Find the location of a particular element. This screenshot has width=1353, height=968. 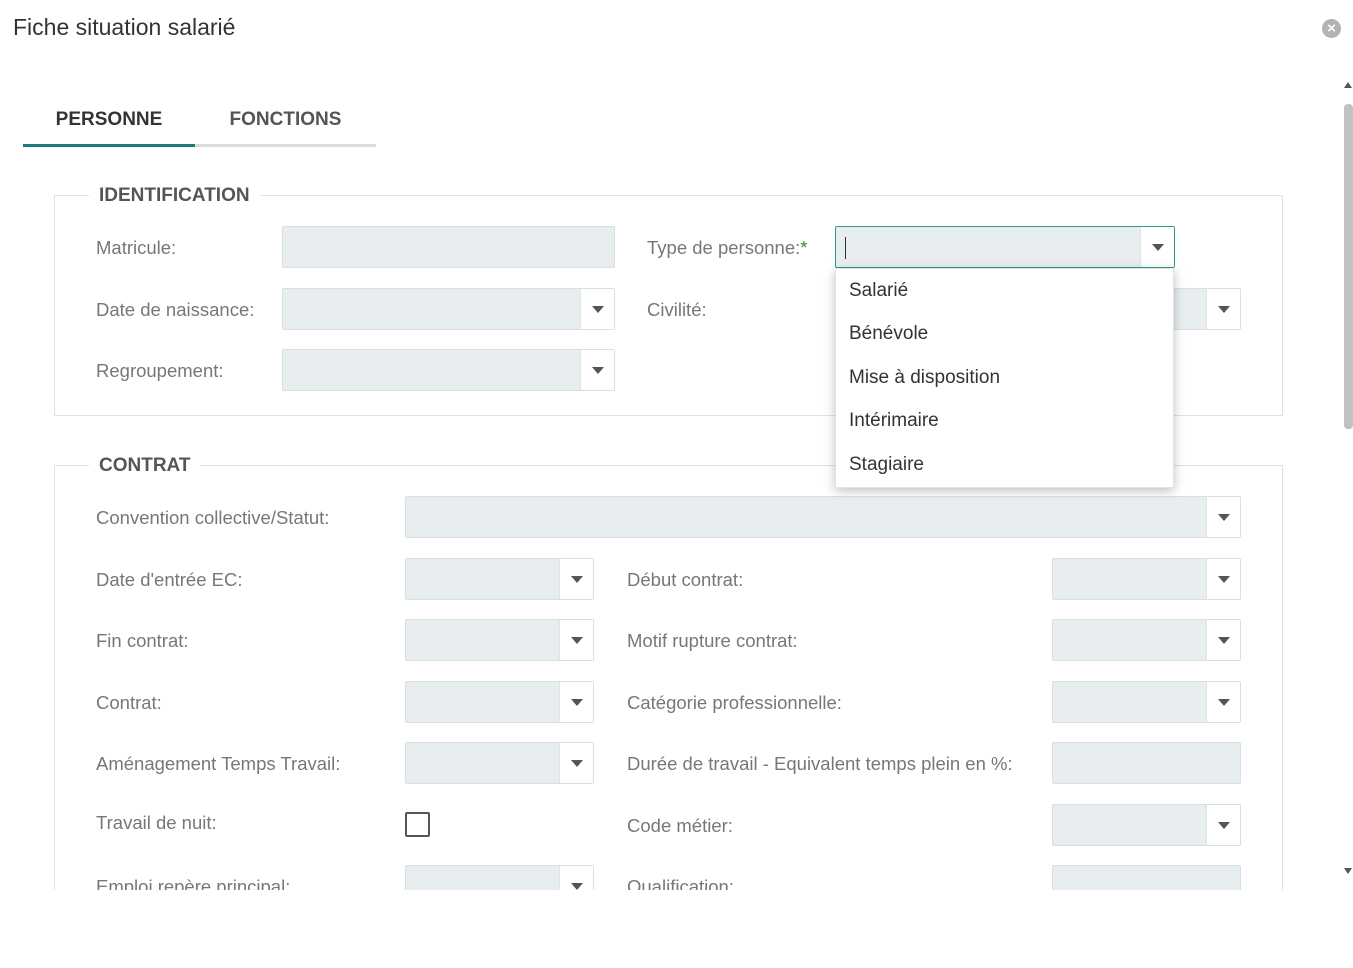

dropdown-option: Salarié is located at coordinates (1004, 290).